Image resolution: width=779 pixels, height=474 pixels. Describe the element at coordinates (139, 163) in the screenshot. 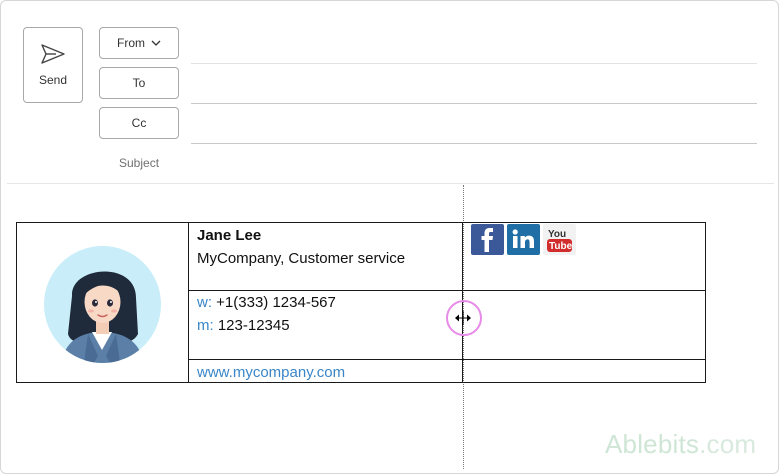

I see `subject-label: Subject` at that location.